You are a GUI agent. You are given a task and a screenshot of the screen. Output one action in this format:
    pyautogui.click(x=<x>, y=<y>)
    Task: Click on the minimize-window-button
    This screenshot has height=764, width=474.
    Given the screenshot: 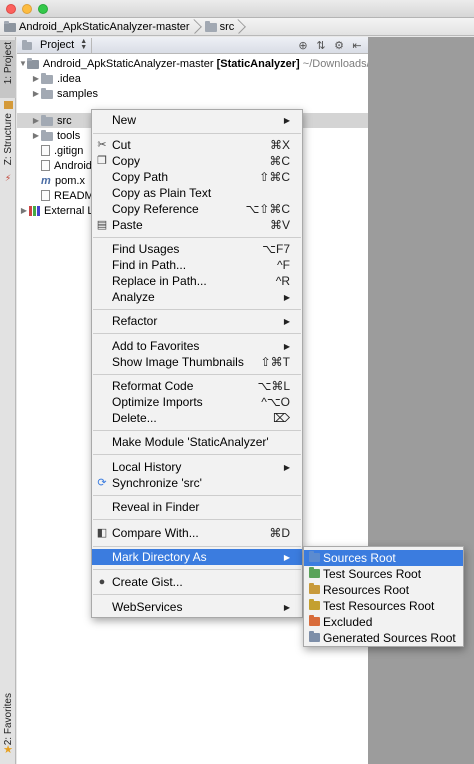 What is the action you would take?
    pyautogui.click(x=27, y=9)
    